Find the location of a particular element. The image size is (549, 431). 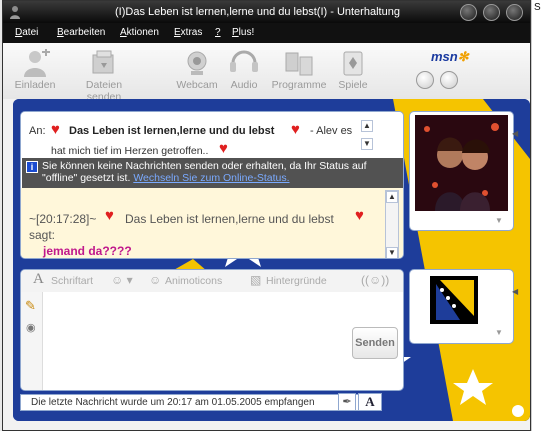

picture-dropdown-icon: ▼ is located at coordinates (499, 220).